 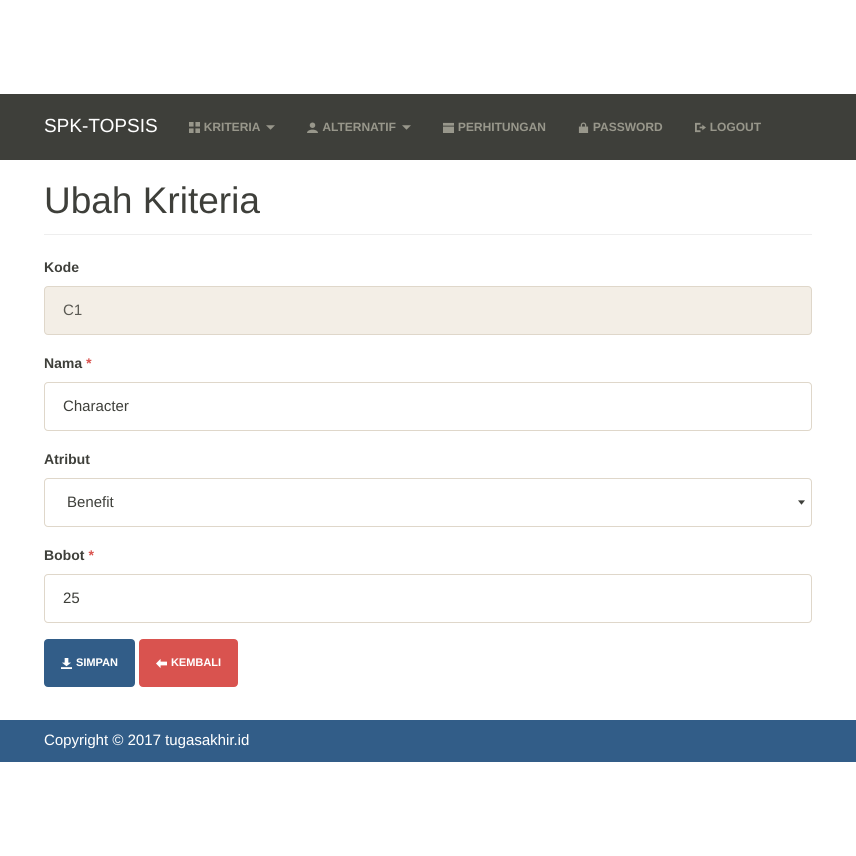 I want to click on download-icon, so click(x=66, y=663).